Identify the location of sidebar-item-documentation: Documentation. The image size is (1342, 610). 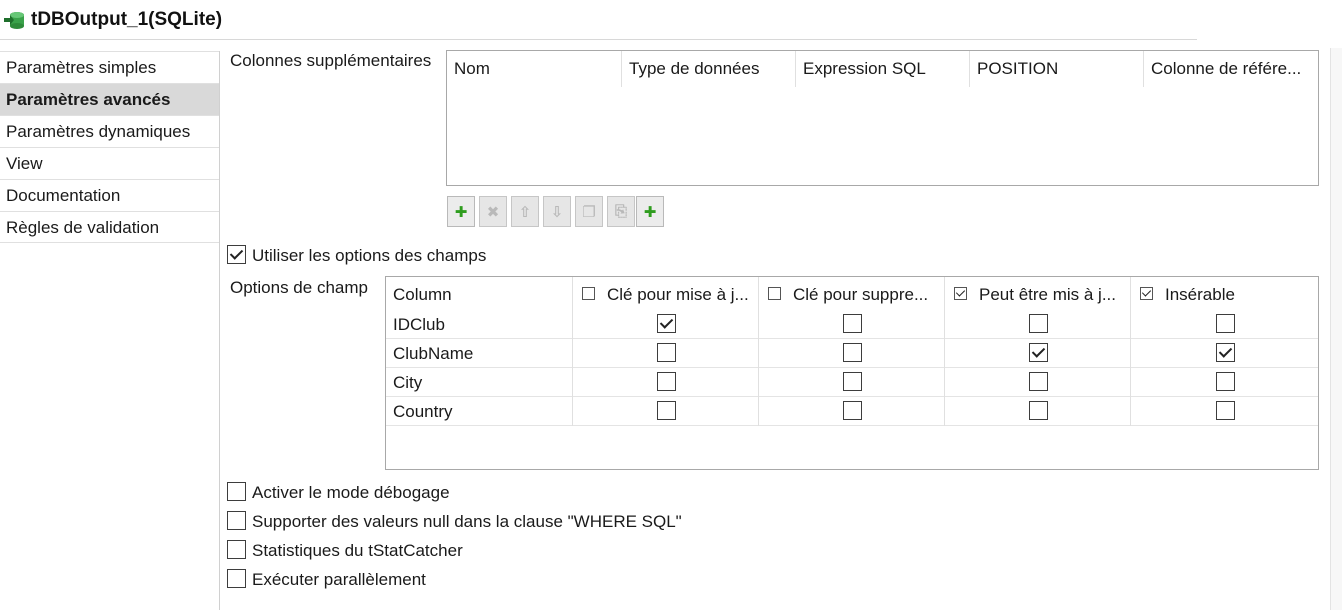
(109, 195).